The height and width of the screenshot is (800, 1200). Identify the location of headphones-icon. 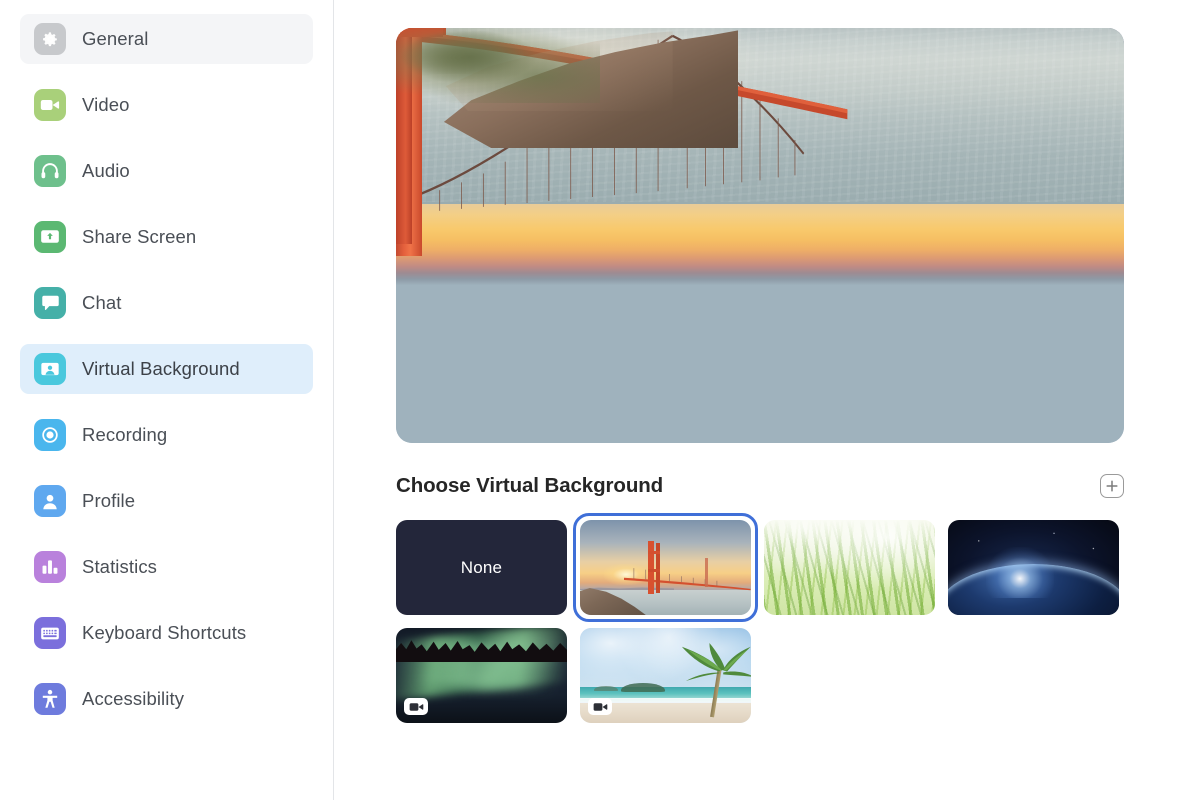
(50, 171).